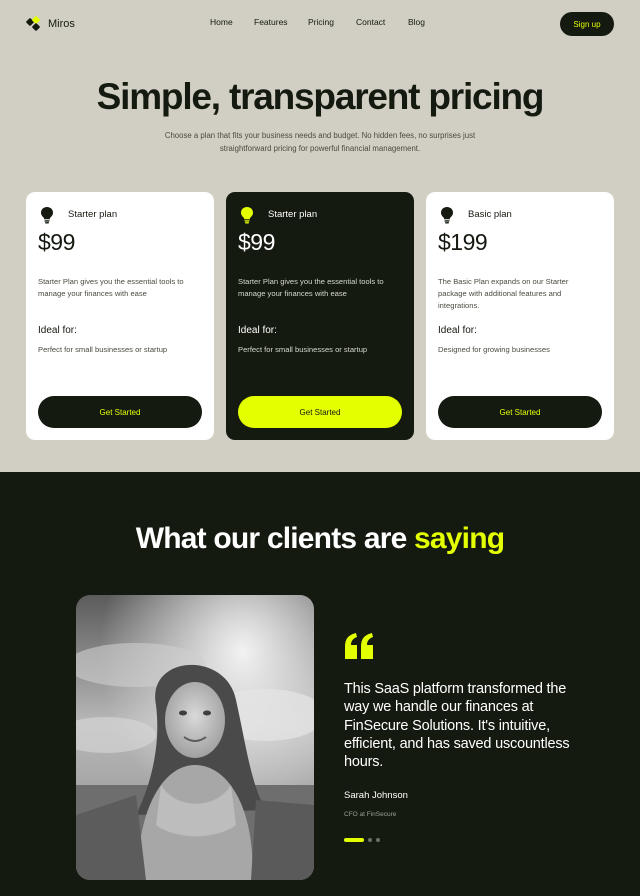  I want to click on nav-link-contact: Contact, so click(370, 22).